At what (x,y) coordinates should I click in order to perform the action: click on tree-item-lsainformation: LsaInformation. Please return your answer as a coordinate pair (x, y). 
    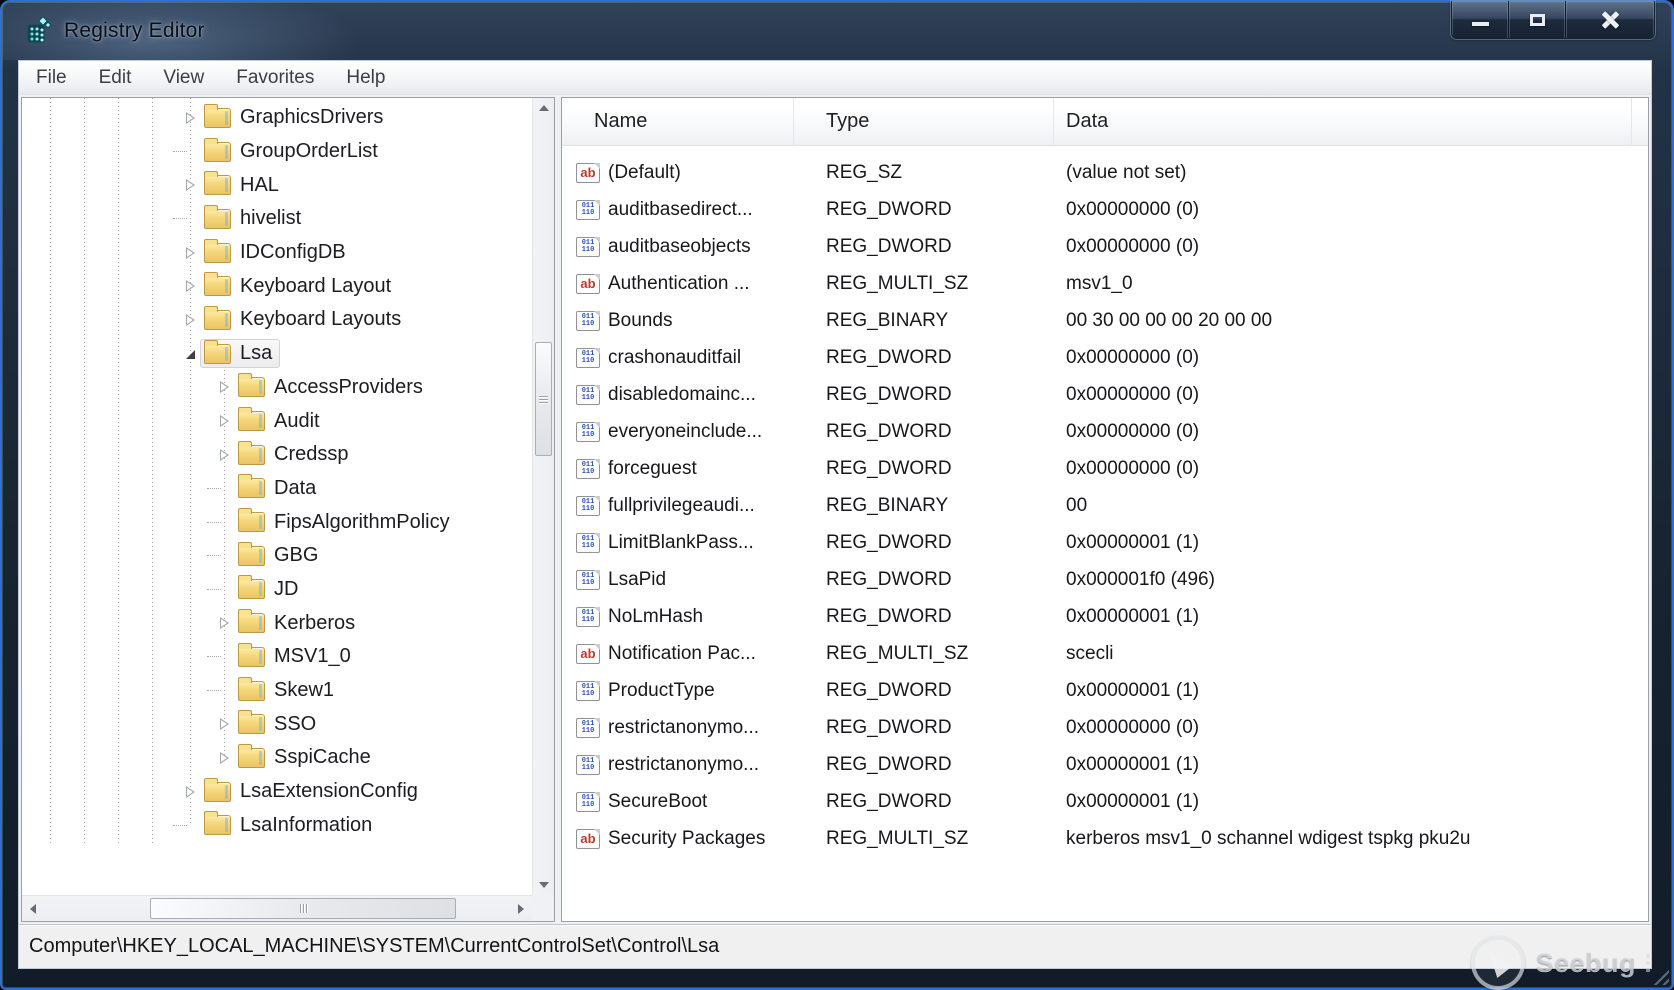
    Looking at the image, I should click on (277, 825).